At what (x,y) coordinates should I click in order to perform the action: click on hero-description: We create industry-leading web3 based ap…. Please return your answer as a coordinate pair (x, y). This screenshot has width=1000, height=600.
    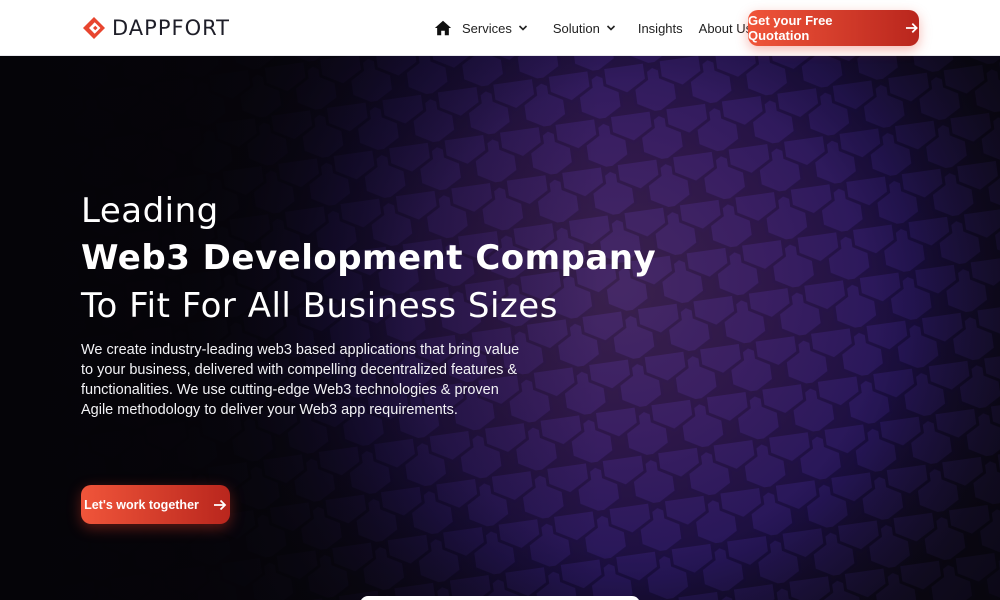
    Looking at the image, I should click on (300, 380).